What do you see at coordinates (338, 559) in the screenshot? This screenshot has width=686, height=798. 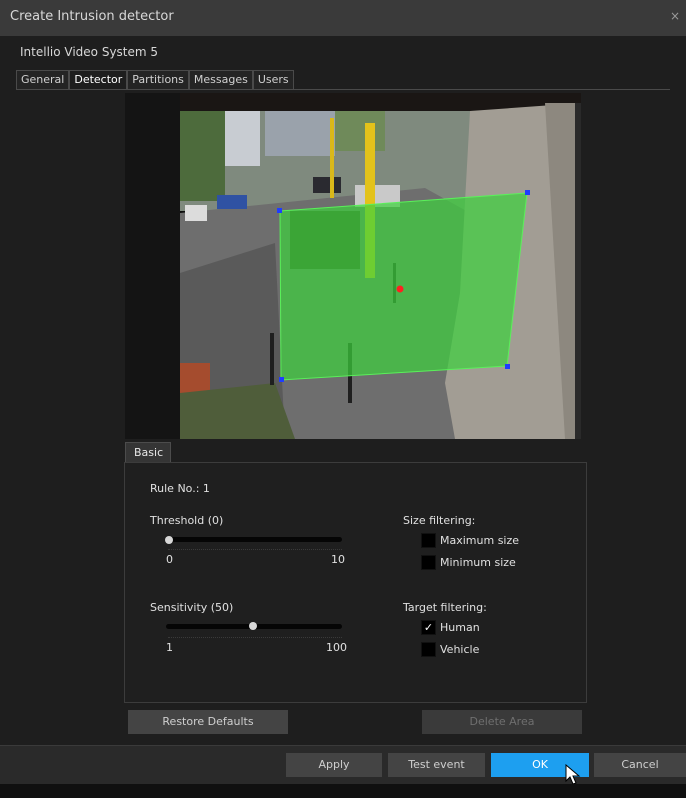 I see `threshold-max-label: 10` at bounding box center [338, 559].